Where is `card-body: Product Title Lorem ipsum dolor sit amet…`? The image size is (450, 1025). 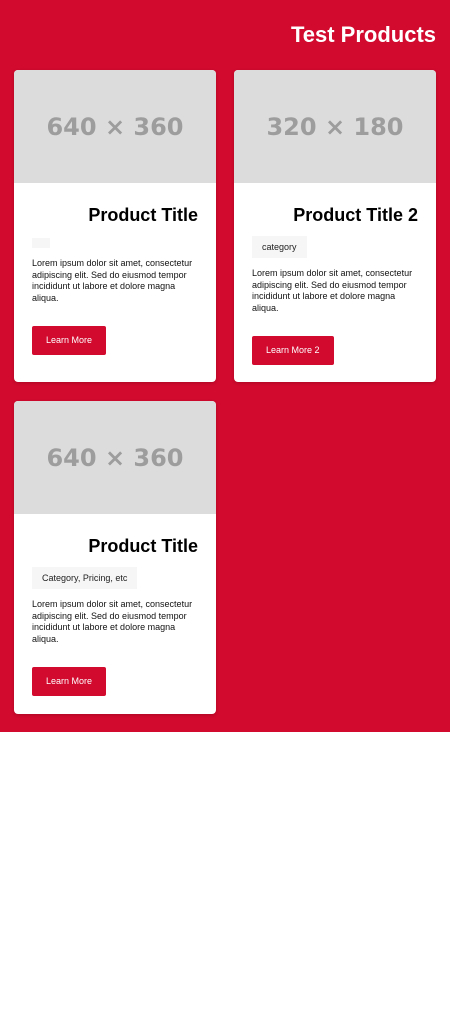 card-body: Product Title Lorem ipsum dolor sit amet… is located at coordinates (115, 279).